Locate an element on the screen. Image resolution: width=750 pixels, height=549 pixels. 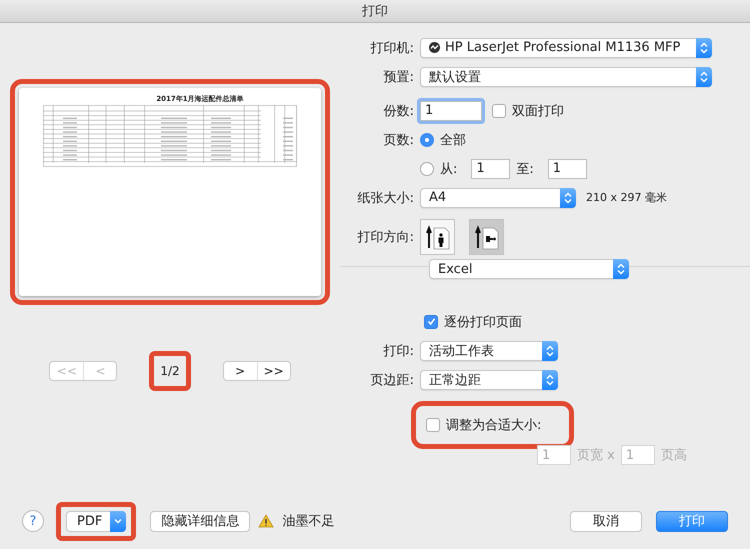
print-label: 打印: is located at coordinates (398, 351).